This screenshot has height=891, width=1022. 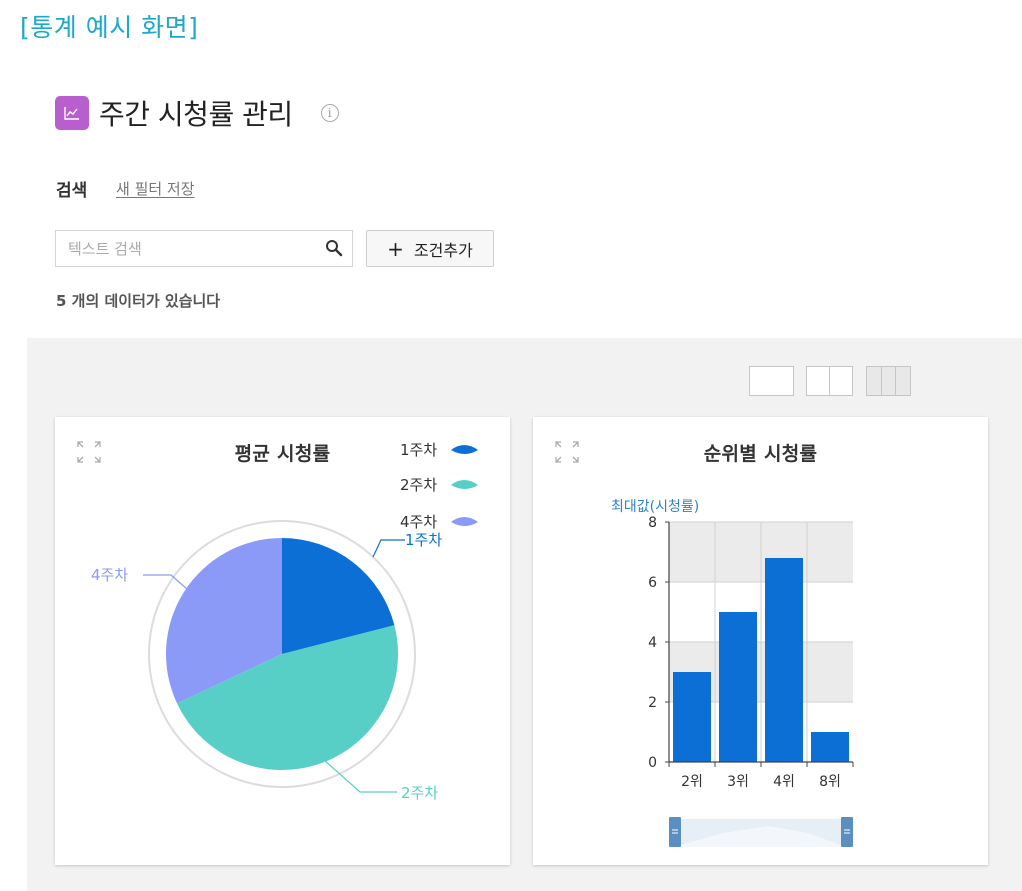 What do you see at coordinates (784, 782) in the screenshot?
I see `x-tick-label: 4위` at bounding box center [784, 782].